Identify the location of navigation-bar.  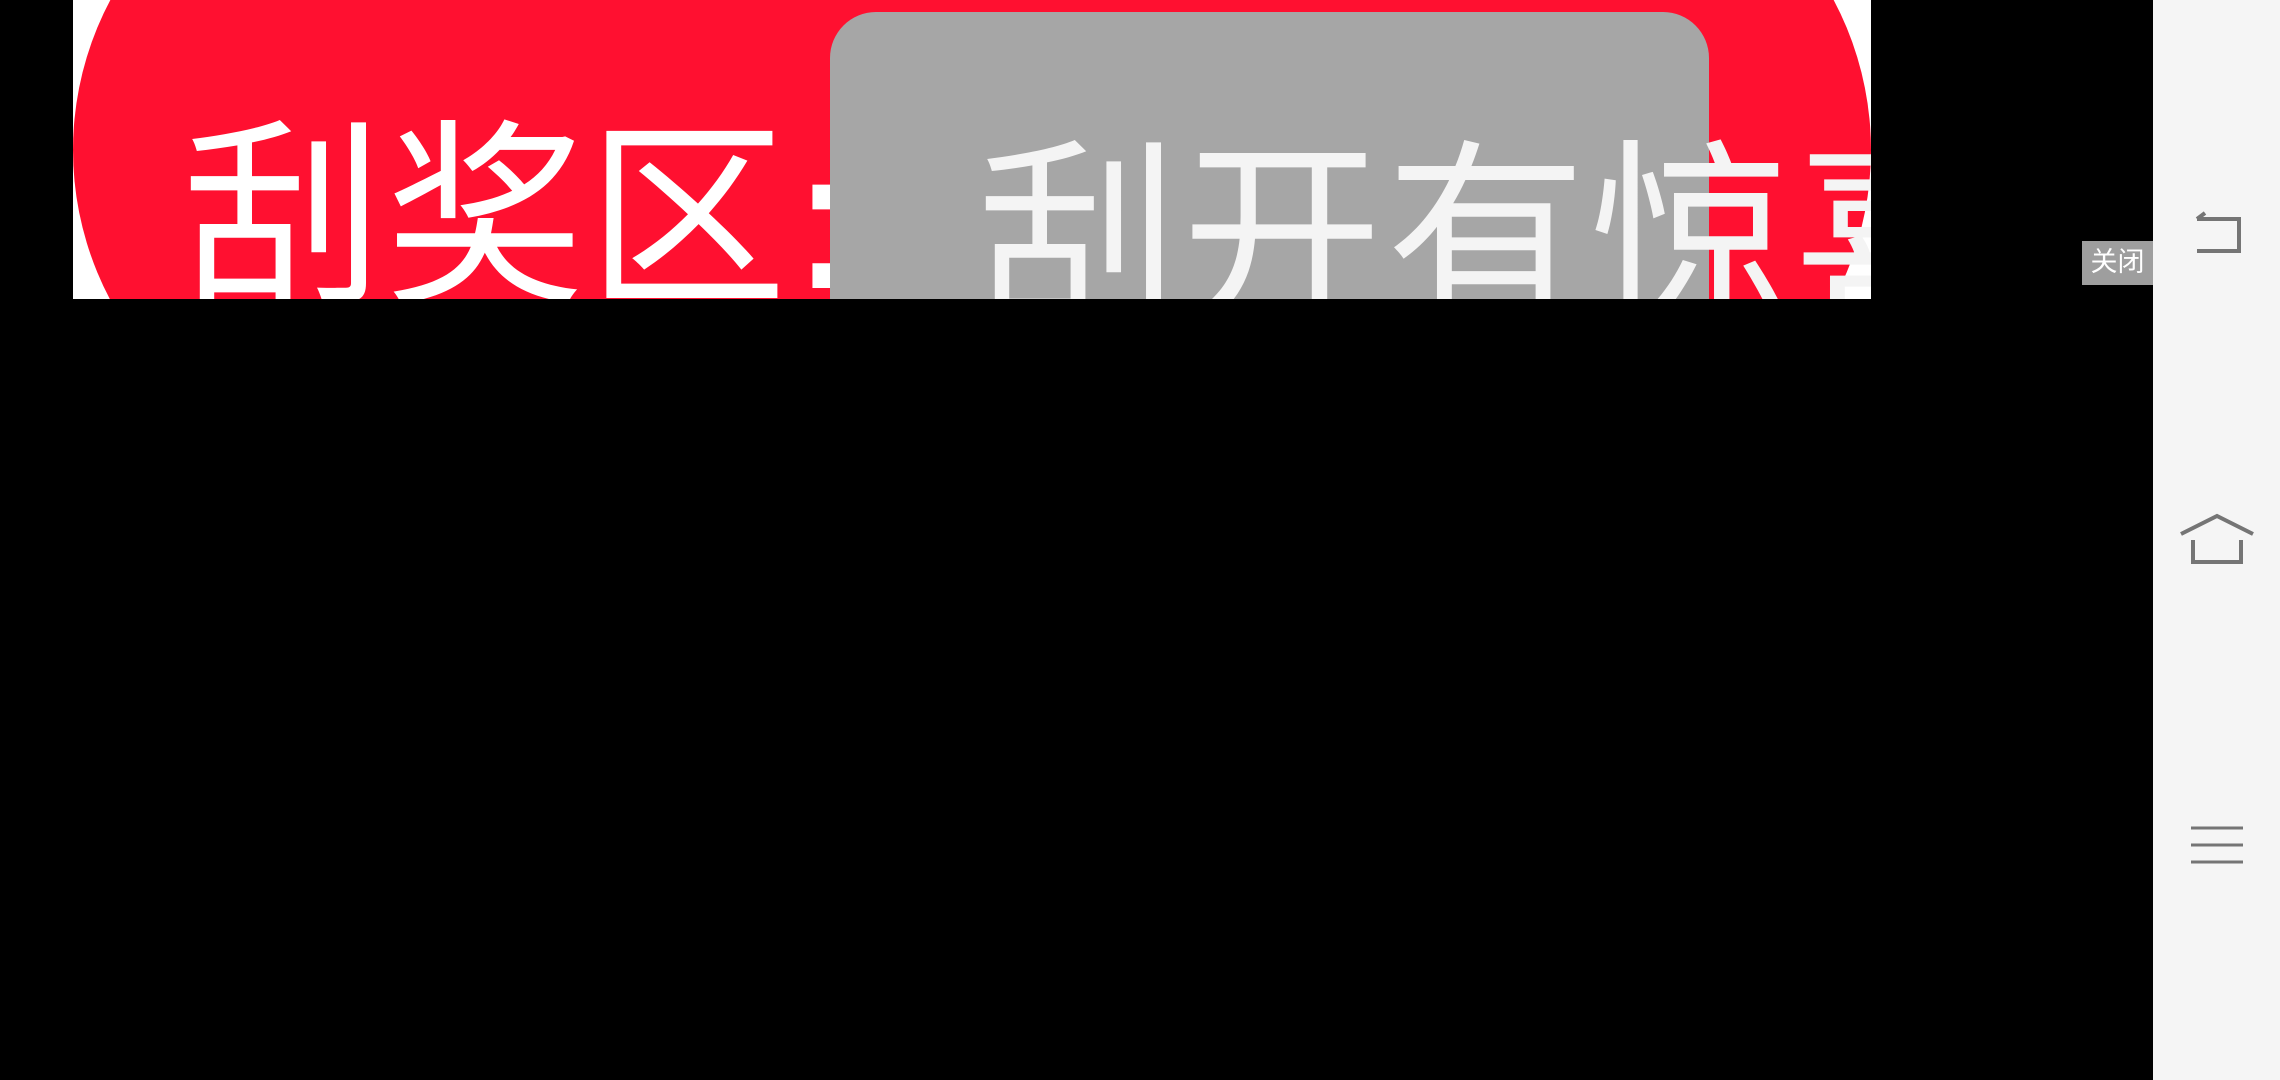
(2216, 540).